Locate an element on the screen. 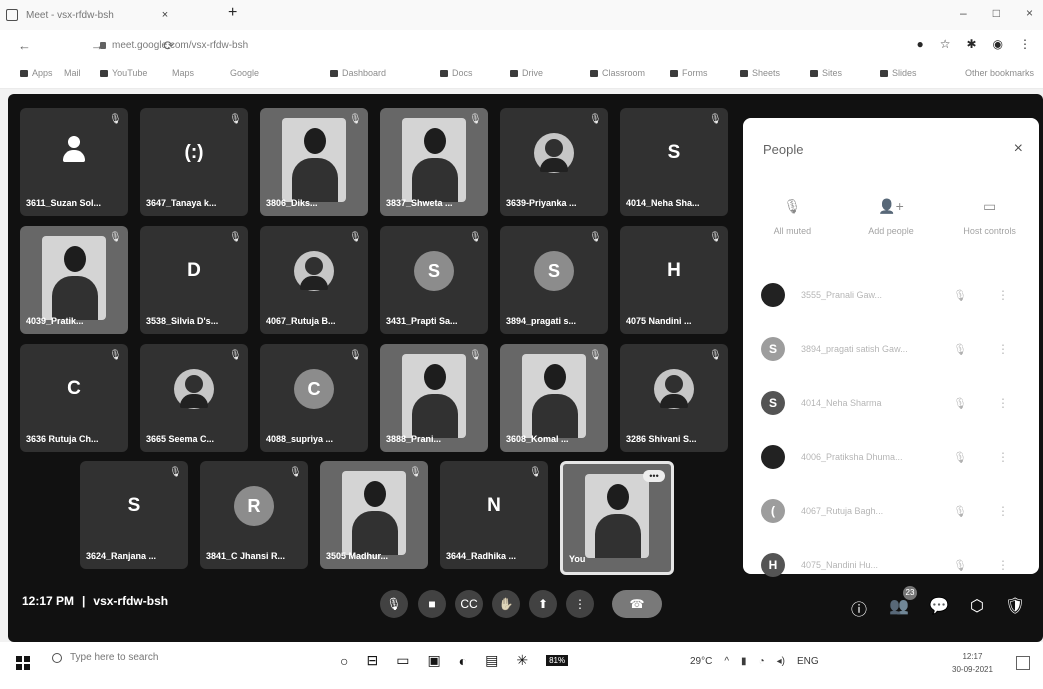 The image size is (1043, 689). minimize-button: – is located at coordinates (963, 13).